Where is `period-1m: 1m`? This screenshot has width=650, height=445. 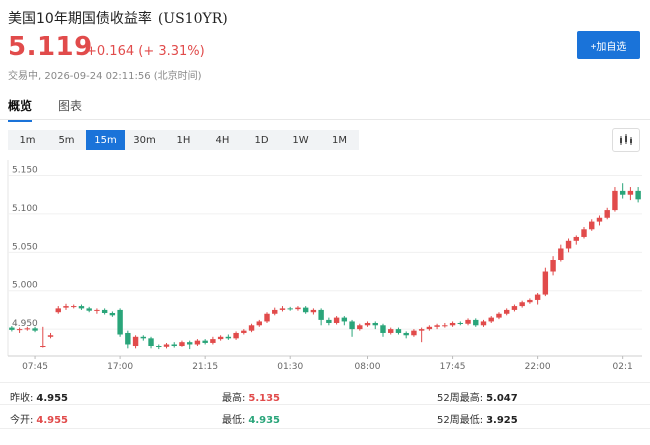
period-1m: 1m is located at coordinates (27, 140).